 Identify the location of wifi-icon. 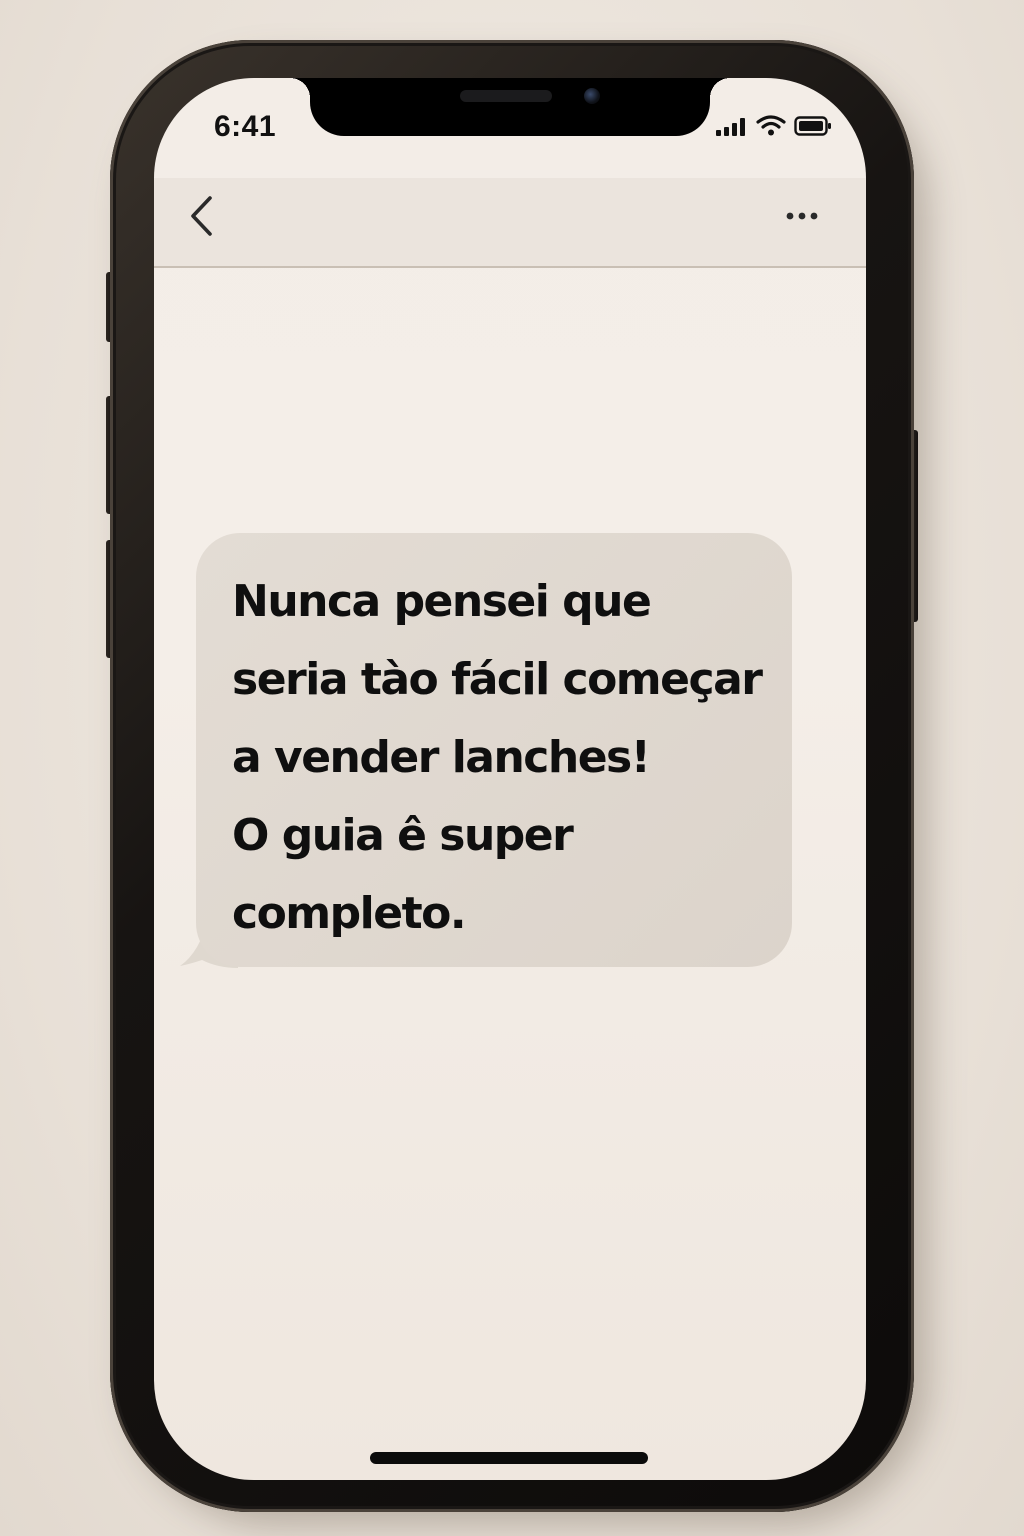
(771, 125).